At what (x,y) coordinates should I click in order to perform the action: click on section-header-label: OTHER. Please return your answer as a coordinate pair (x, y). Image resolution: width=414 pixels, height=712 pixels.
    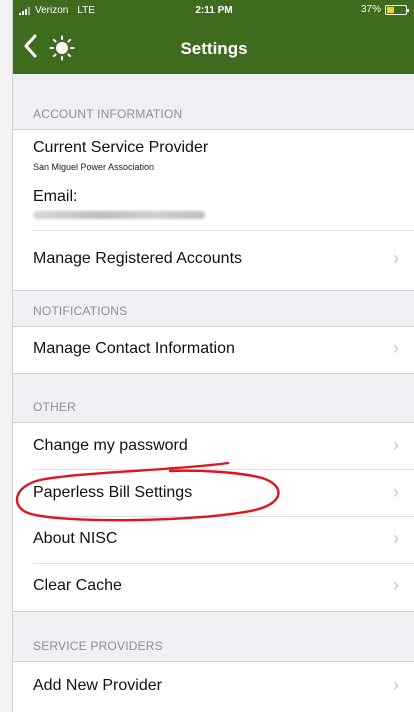
    Looking at the image, I should click on (54, 407).